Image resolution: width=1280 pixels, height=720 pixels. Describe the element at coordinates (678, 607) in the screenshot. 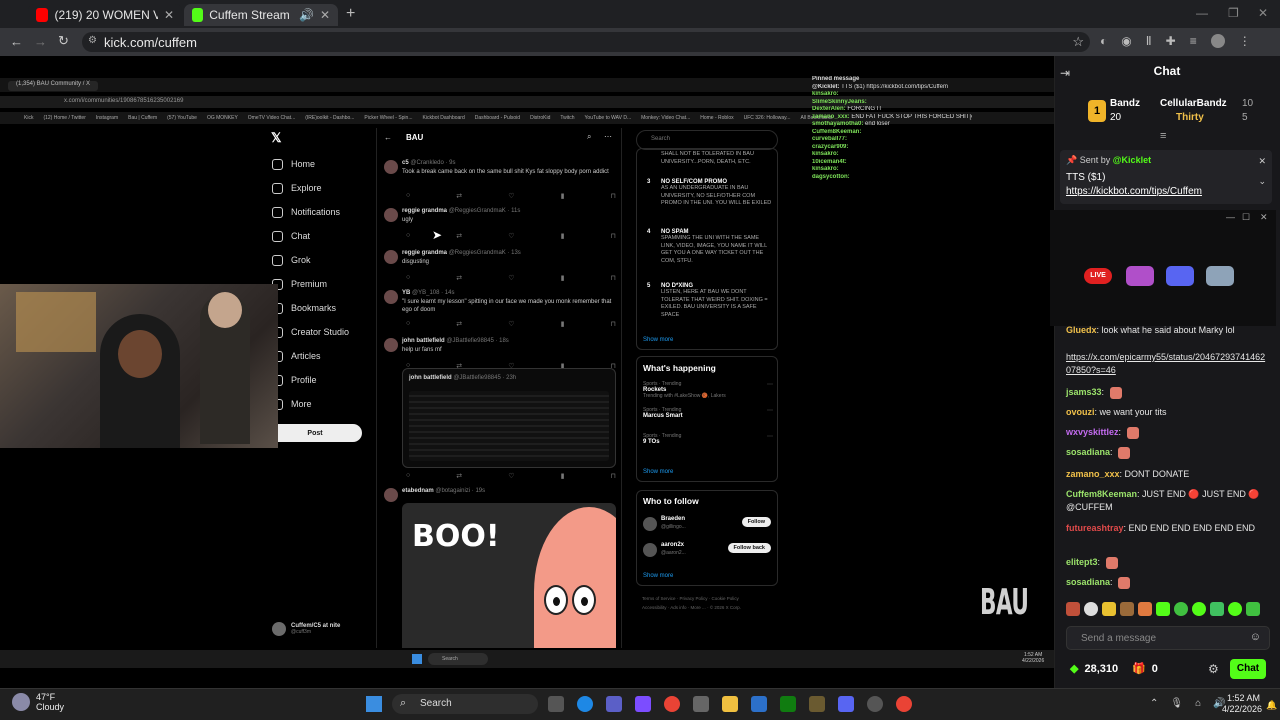

I see `footer-link: Ads info` at that location.